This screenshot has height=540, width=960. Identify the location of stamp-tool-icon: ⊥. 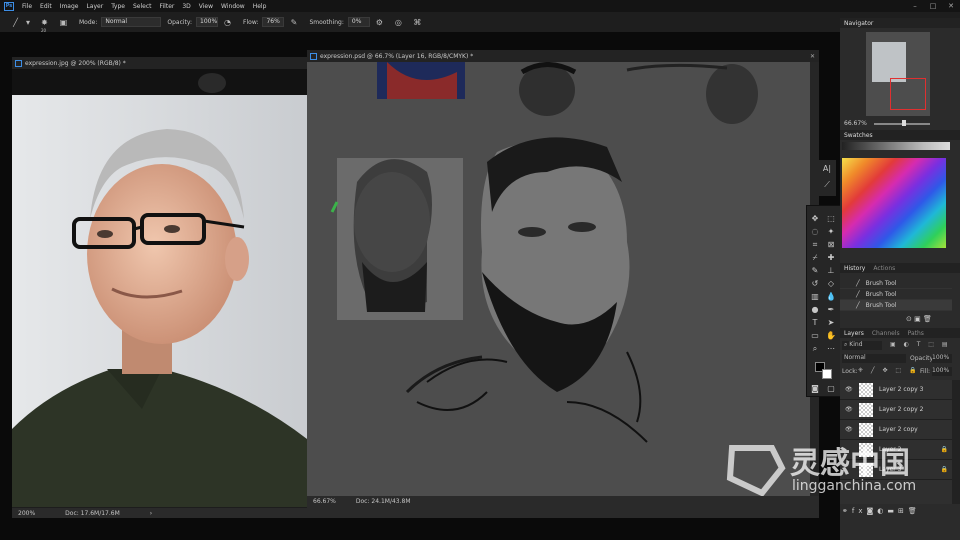
(831, 271).